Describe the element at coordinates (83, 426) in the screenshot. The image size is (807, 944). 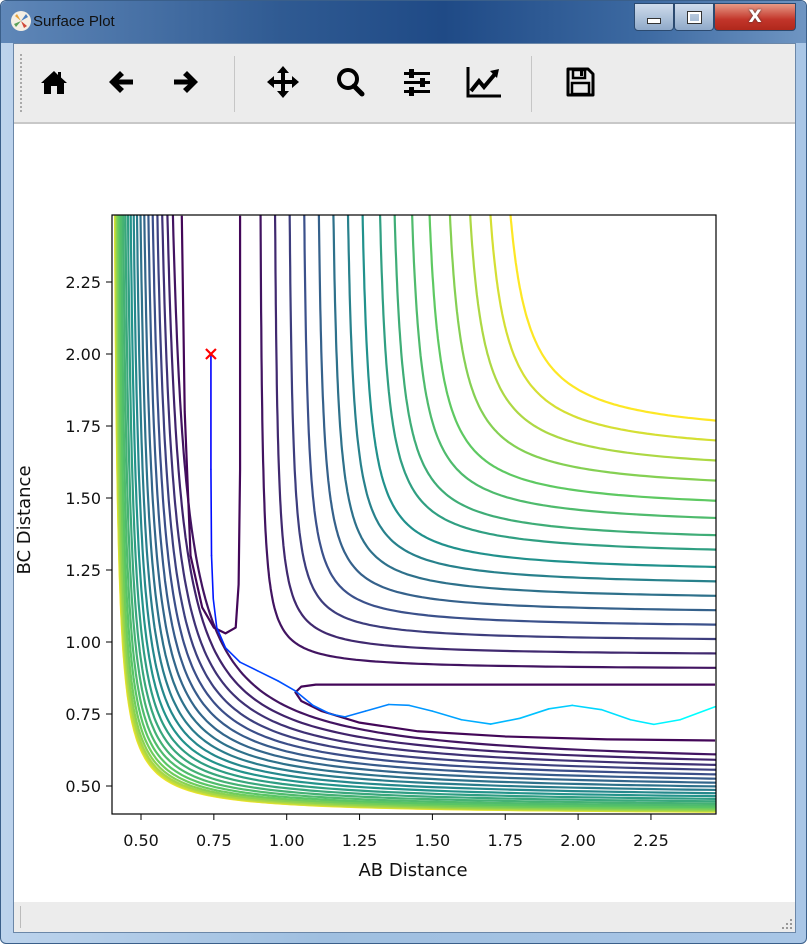
I see `y-tick-label: 1.75` at that location.